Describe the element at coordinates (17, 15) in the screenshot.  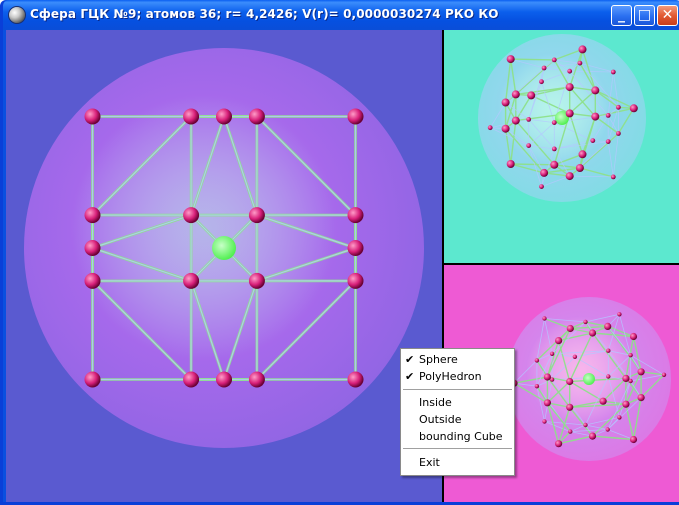
I see `app-sphere-icon` at that location.